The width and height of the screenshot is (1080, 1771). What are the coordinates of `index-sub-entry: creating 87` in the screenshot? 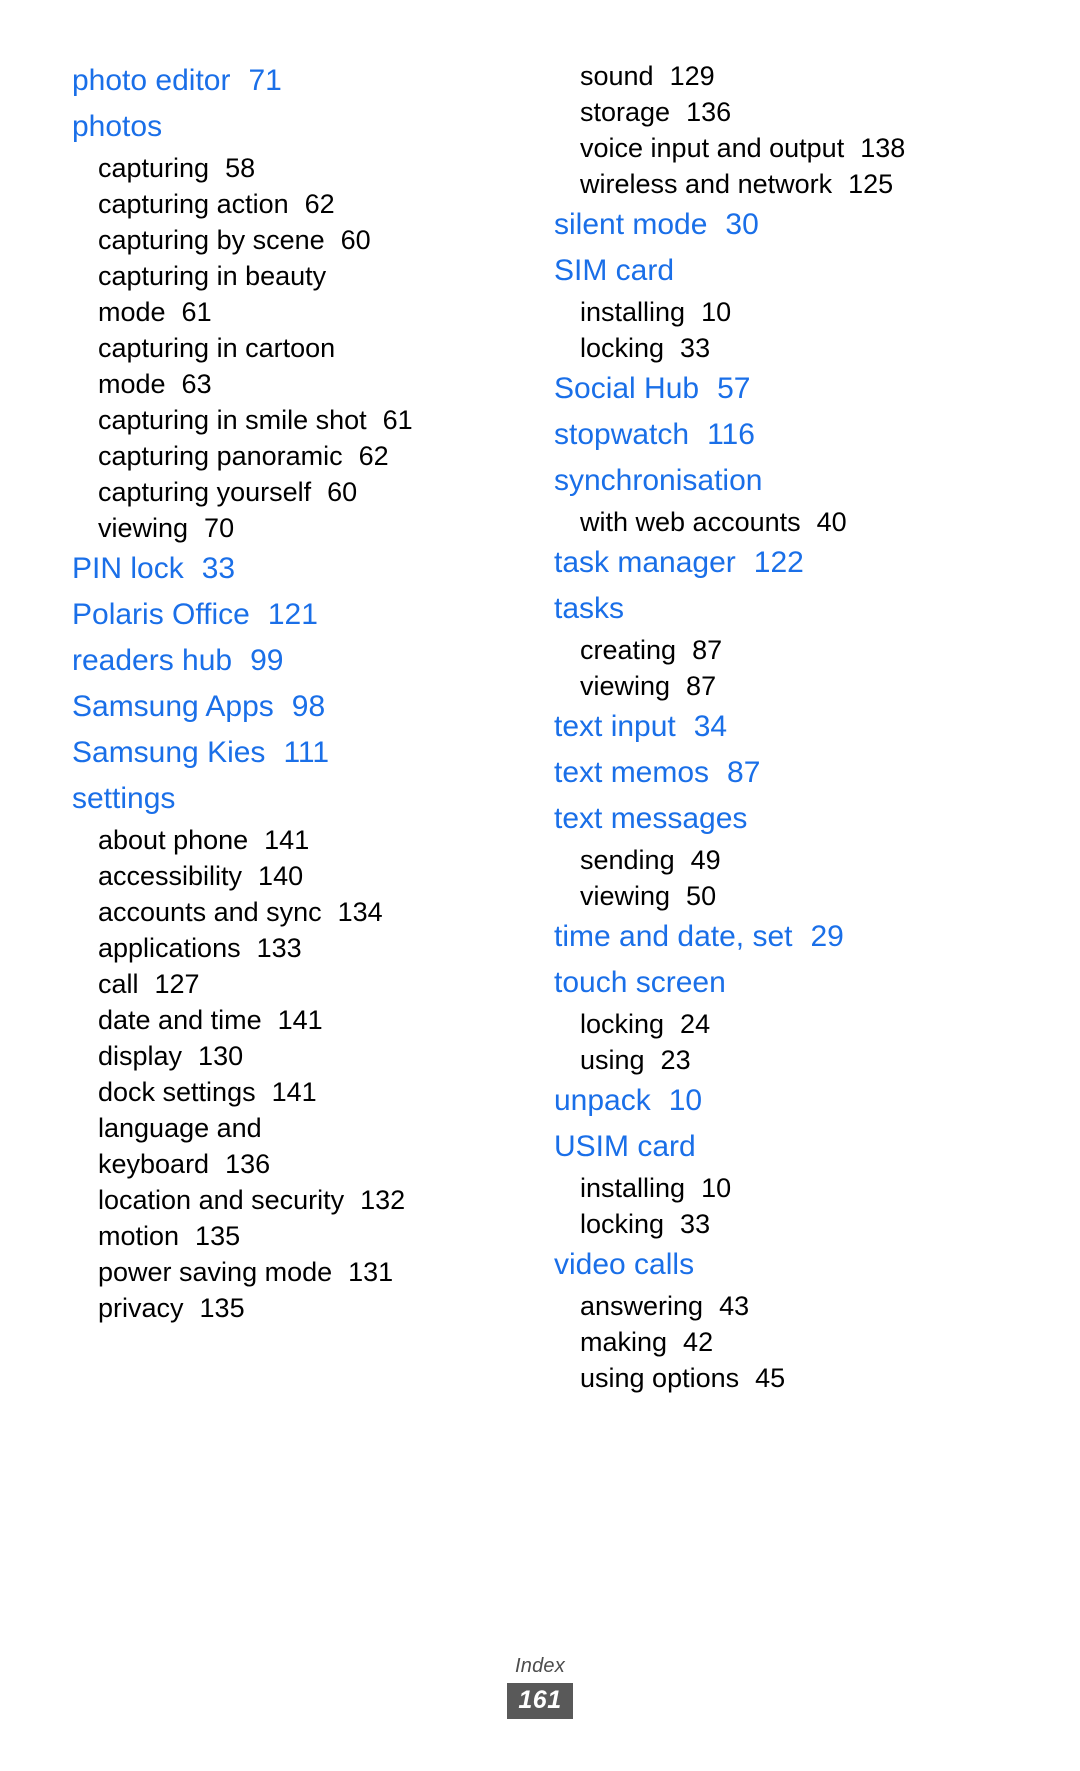 It's located at (781, 650).